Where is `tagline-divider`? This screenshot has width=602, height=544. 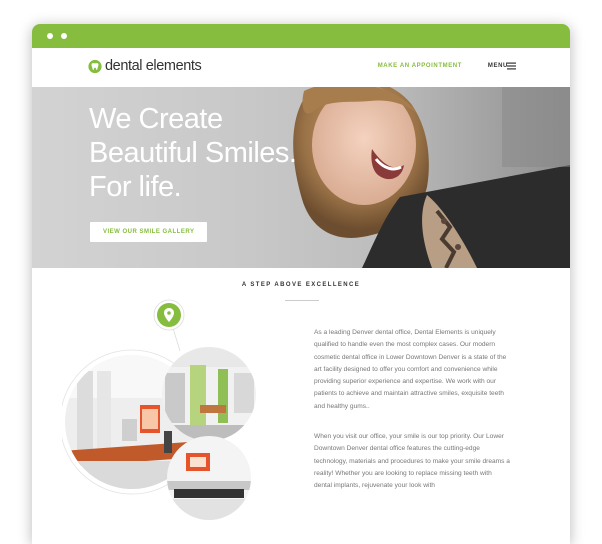 tagline-divider is located at coordinates (302, 300).